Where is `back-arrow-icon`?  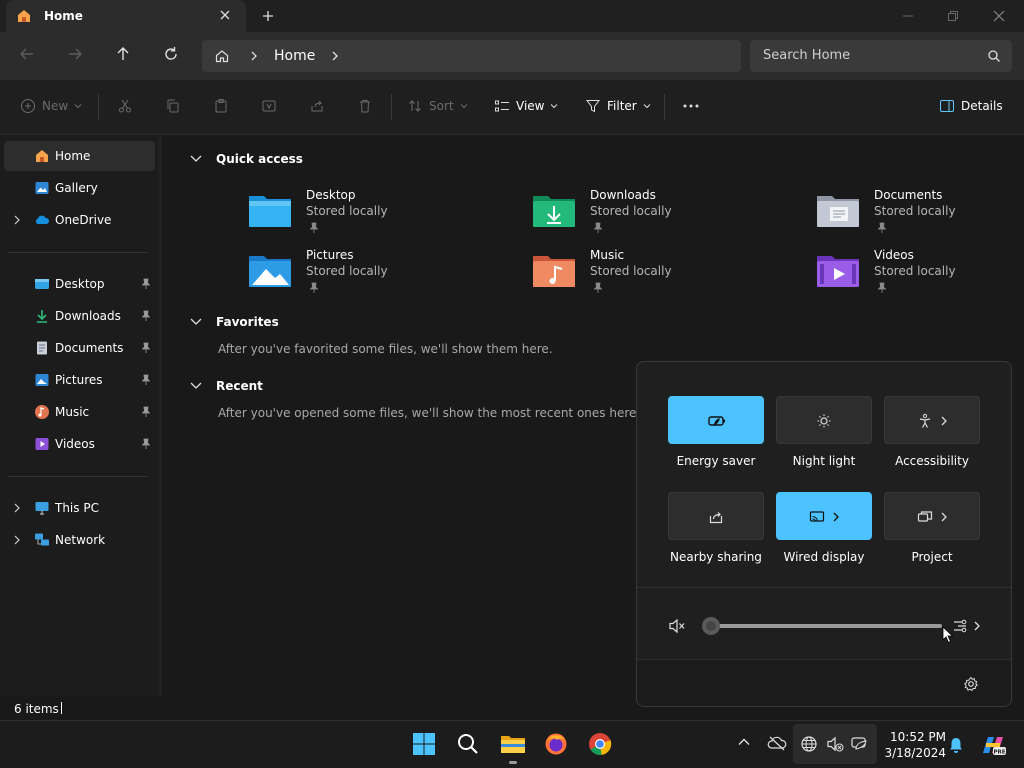 back-arrow-icon is located at coordinates (27, 54).